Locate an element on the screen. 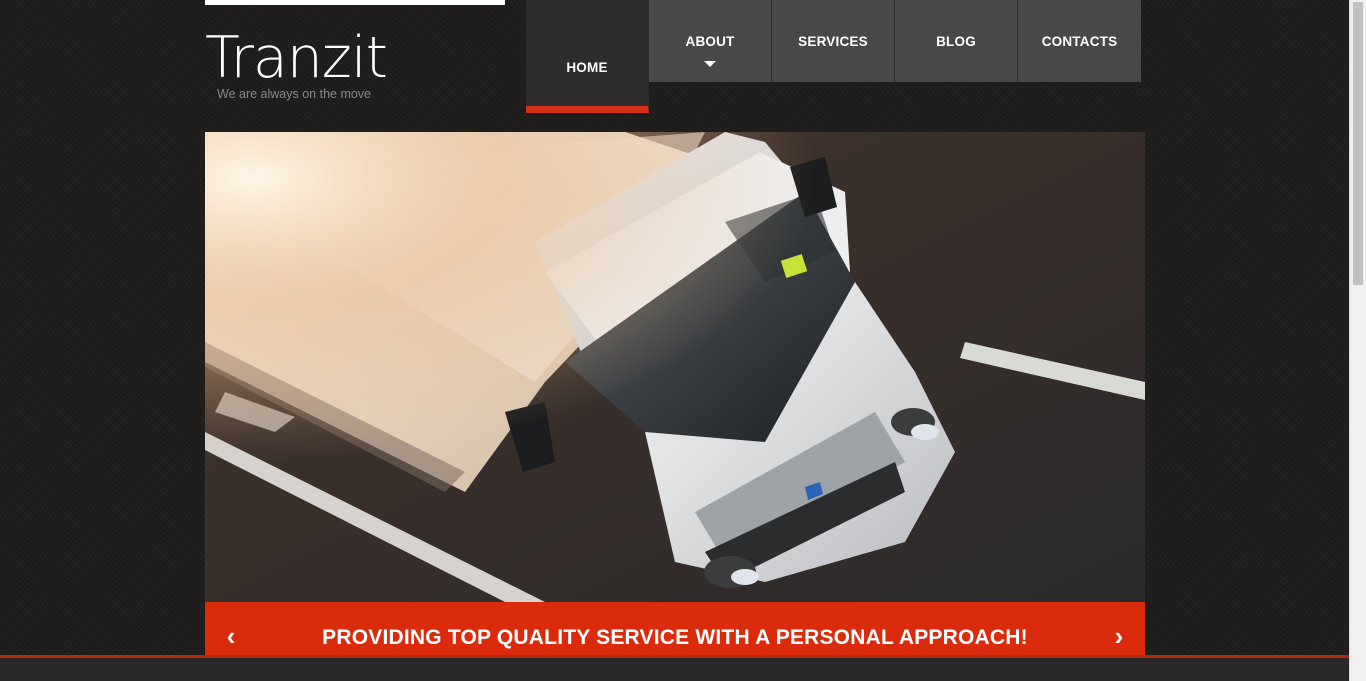  nav-item-home: HOME is located at coordinates (587, 56).